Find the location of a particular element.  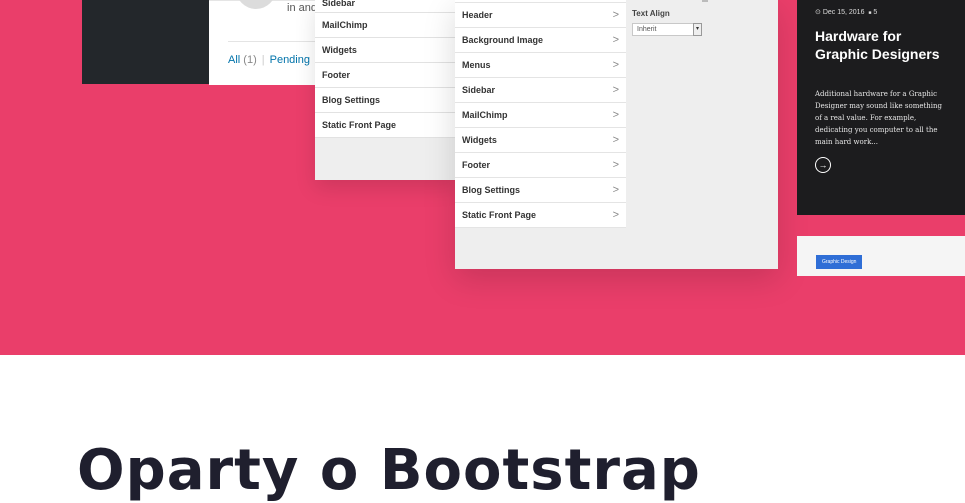

filter-pending-link: Pending is located at coordinates (290, 60).